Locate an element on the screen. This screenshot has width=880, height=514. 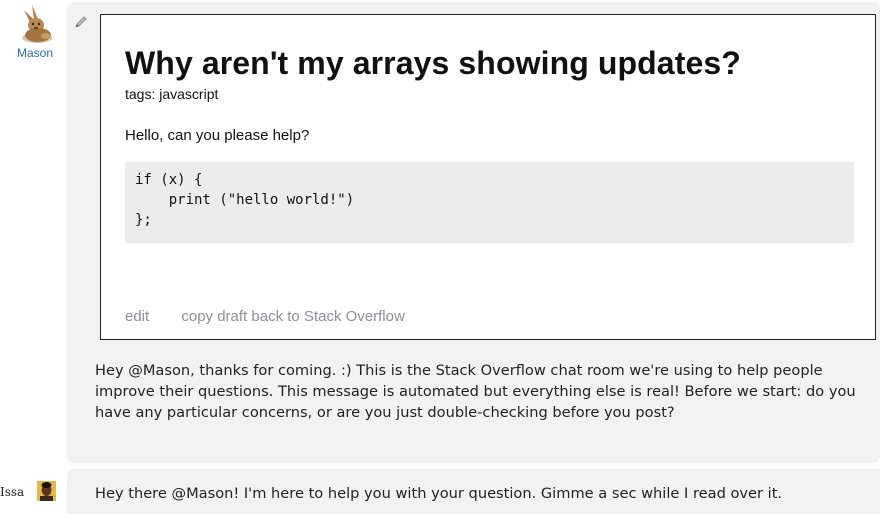
copy-draft-link: copy draft back to Stack Overflow is located at coordinates (292, 316).